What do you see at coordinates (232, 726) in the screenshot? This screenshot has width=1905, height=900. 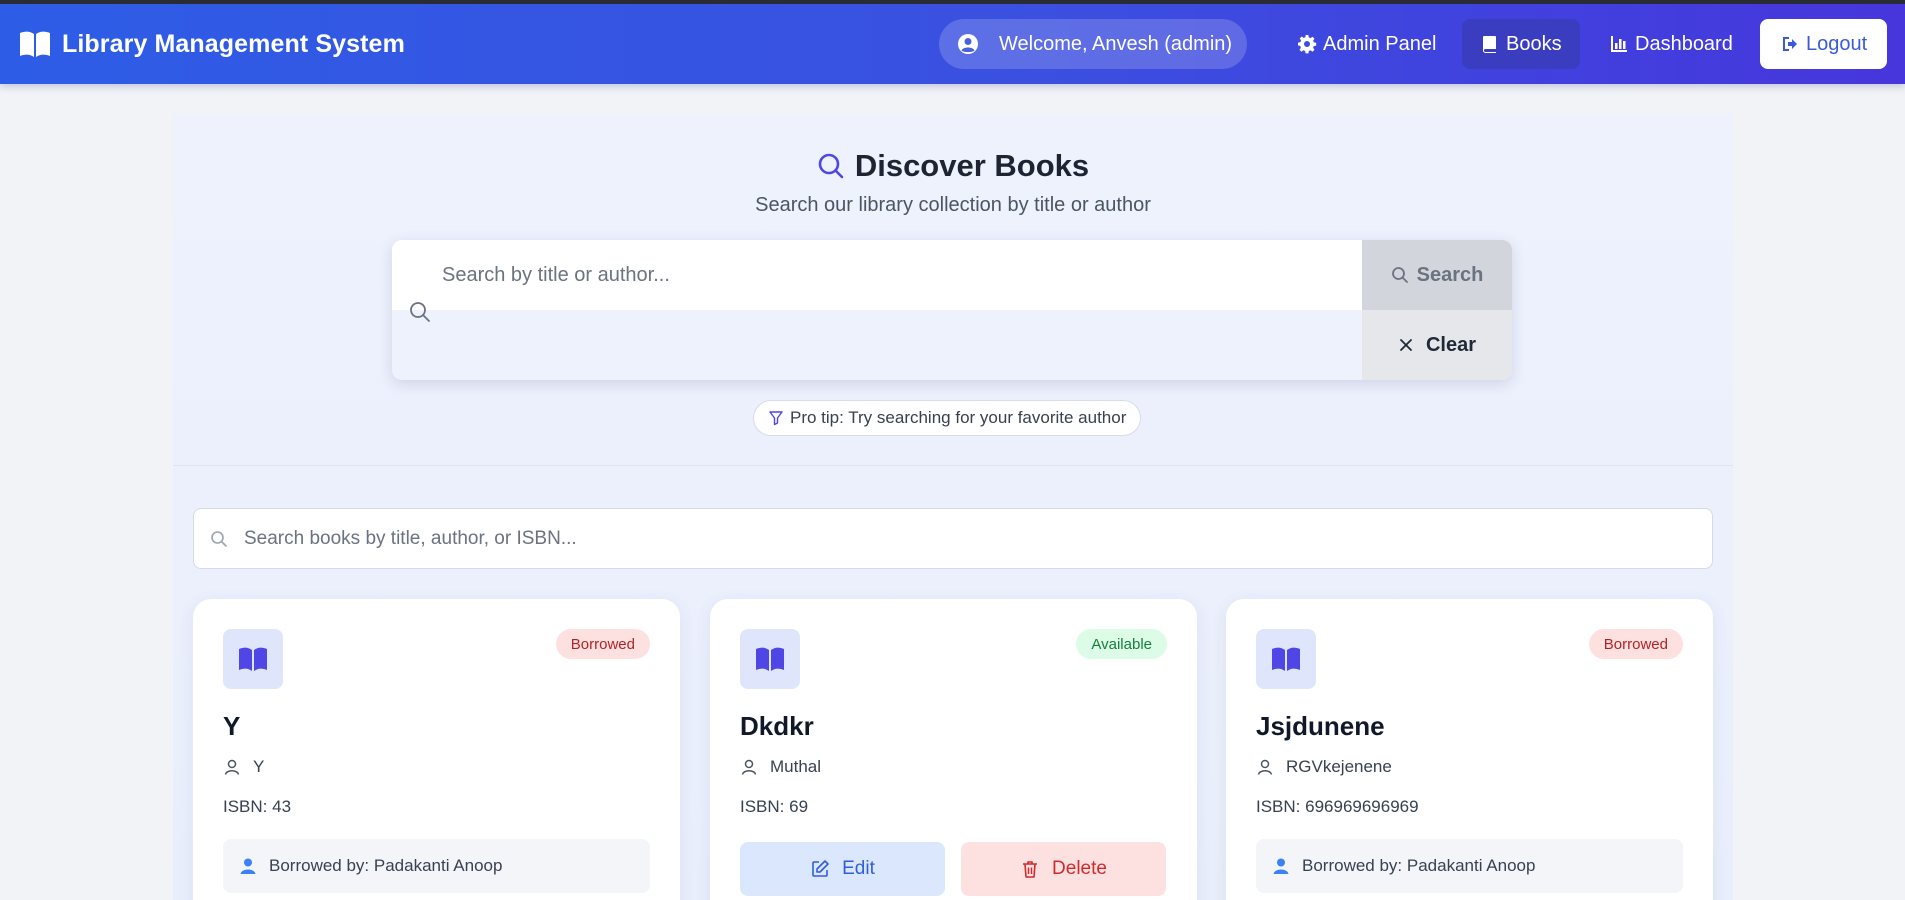 I see `book-title: Y` at bounding box center [232, 726].